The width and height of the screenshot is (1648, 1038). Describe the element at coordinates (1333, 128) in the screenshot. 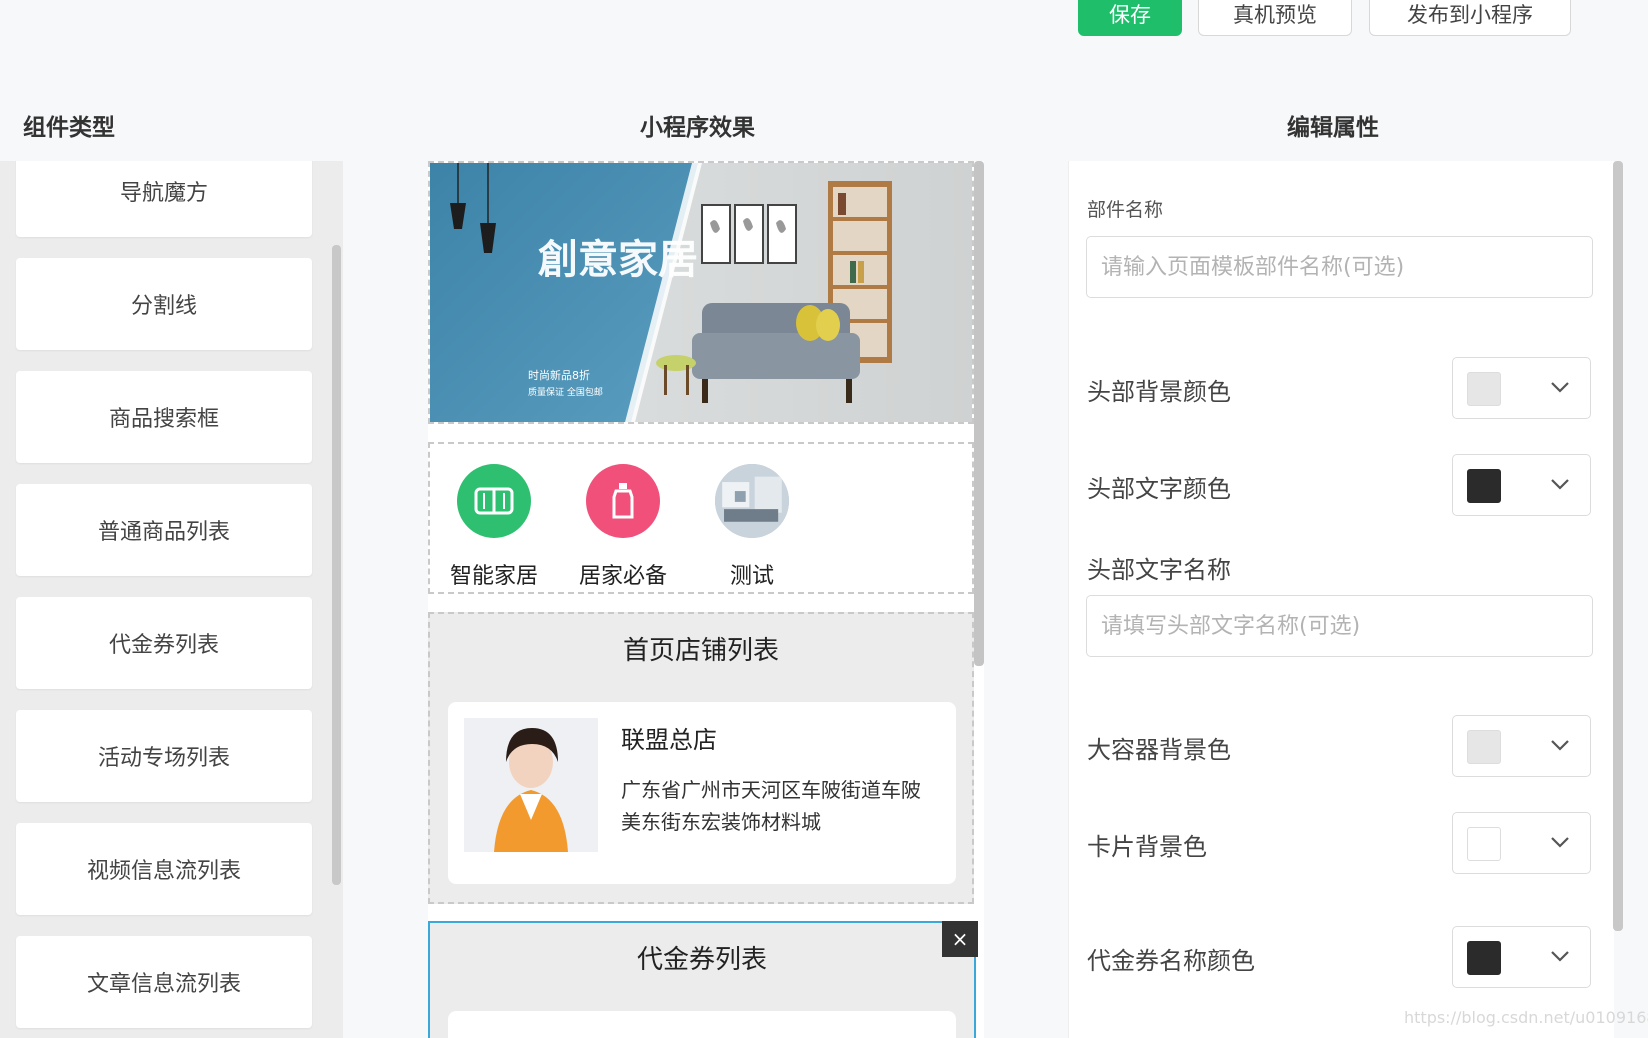

I see `properties-title: 编辑属性` at that location.